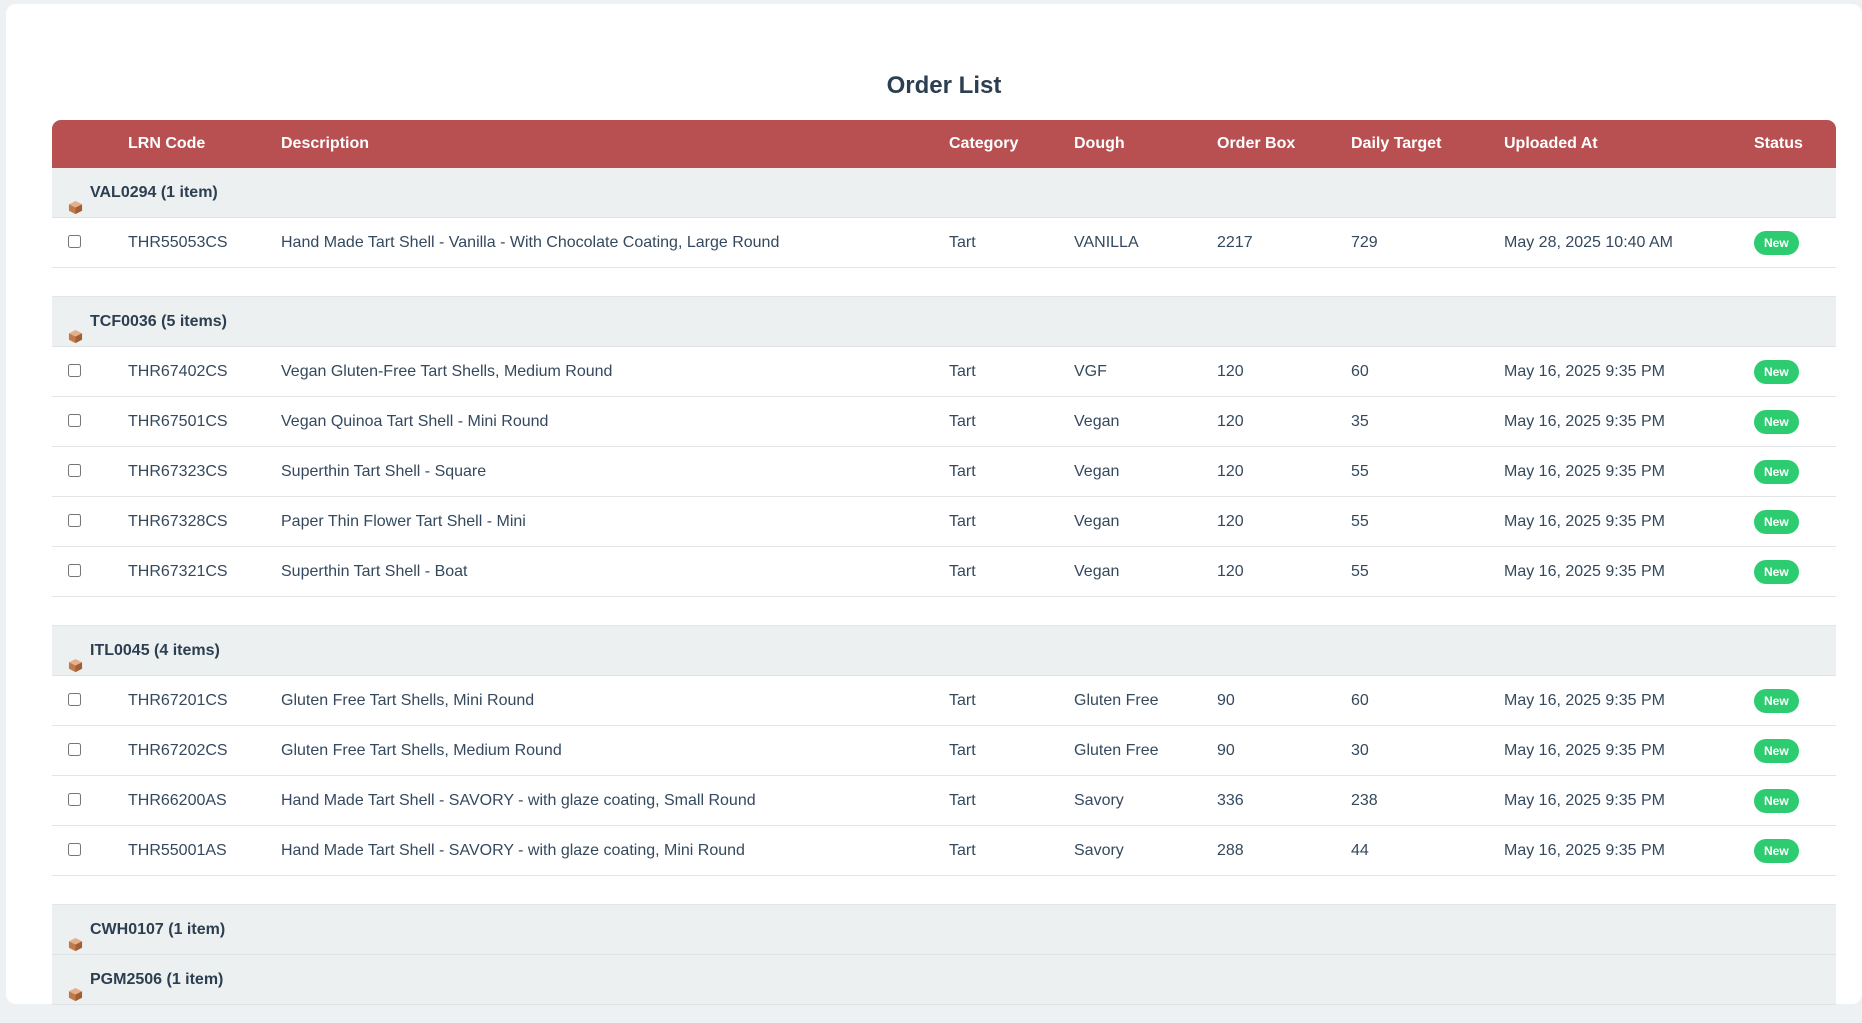  What do you see at coordinates (166, 144) in the screenshot?
I see `column-header-lrn-code: LRN Code` at bounding box center [166, 144].